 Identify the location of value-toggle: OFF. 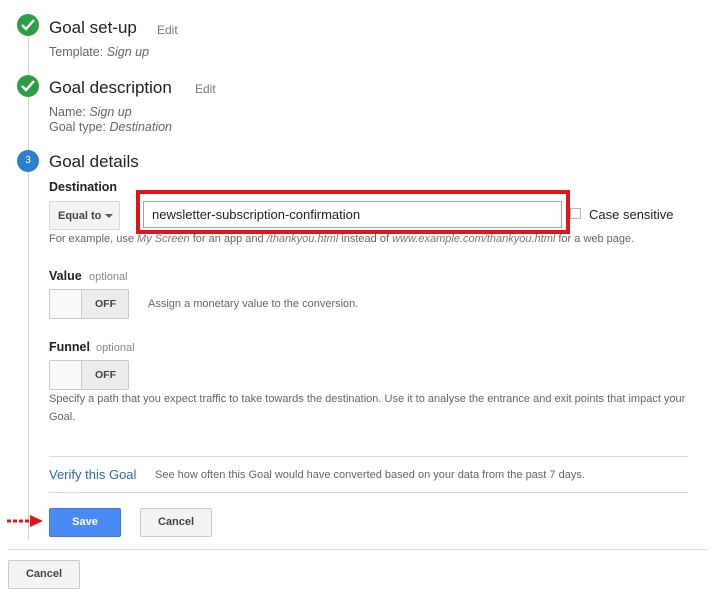
(89, 304).